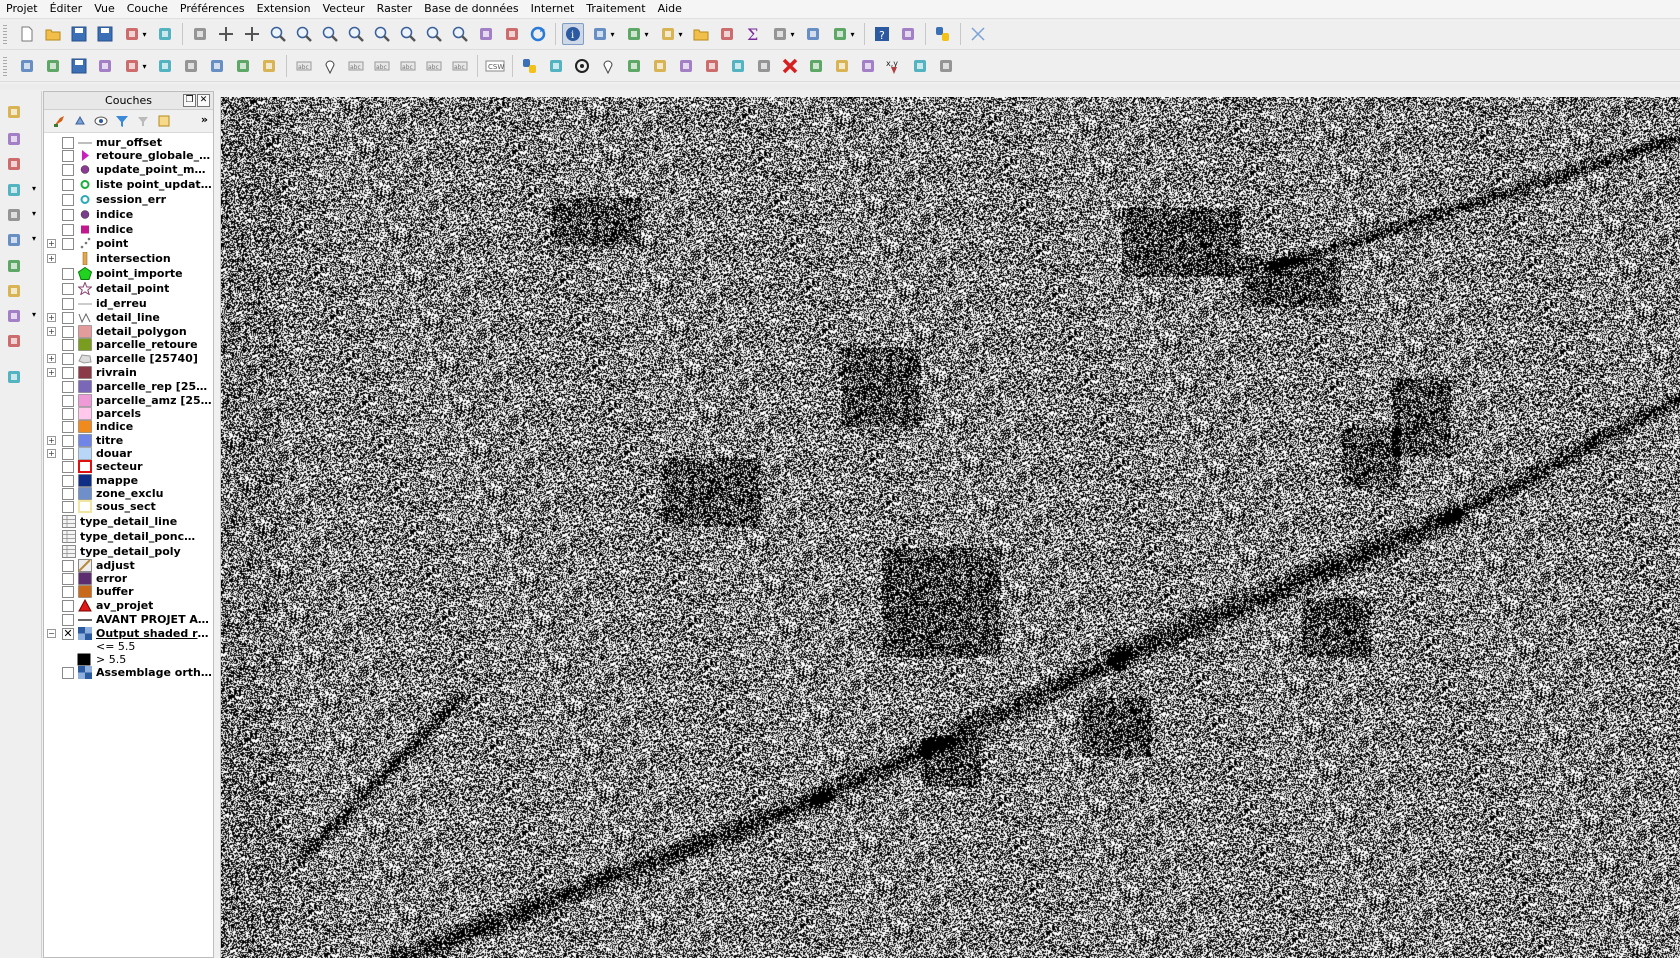 Image resolution: width=1680 pixels, height=958 pixels. Describe the element at coordinates (908, 34) in the screenshot. I see `plugin-a-icon` at that location.